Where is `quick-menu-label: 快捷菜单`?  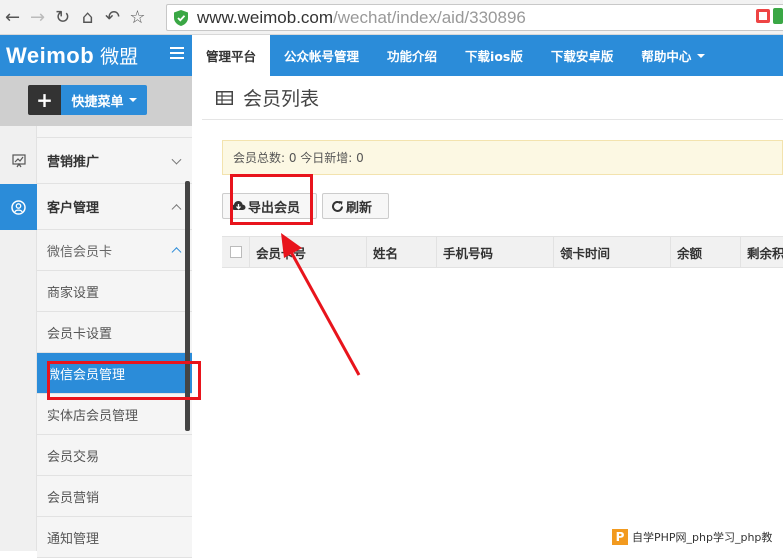
quick-menu-label: 快捷菜单 is located at coordinates (97, 102).